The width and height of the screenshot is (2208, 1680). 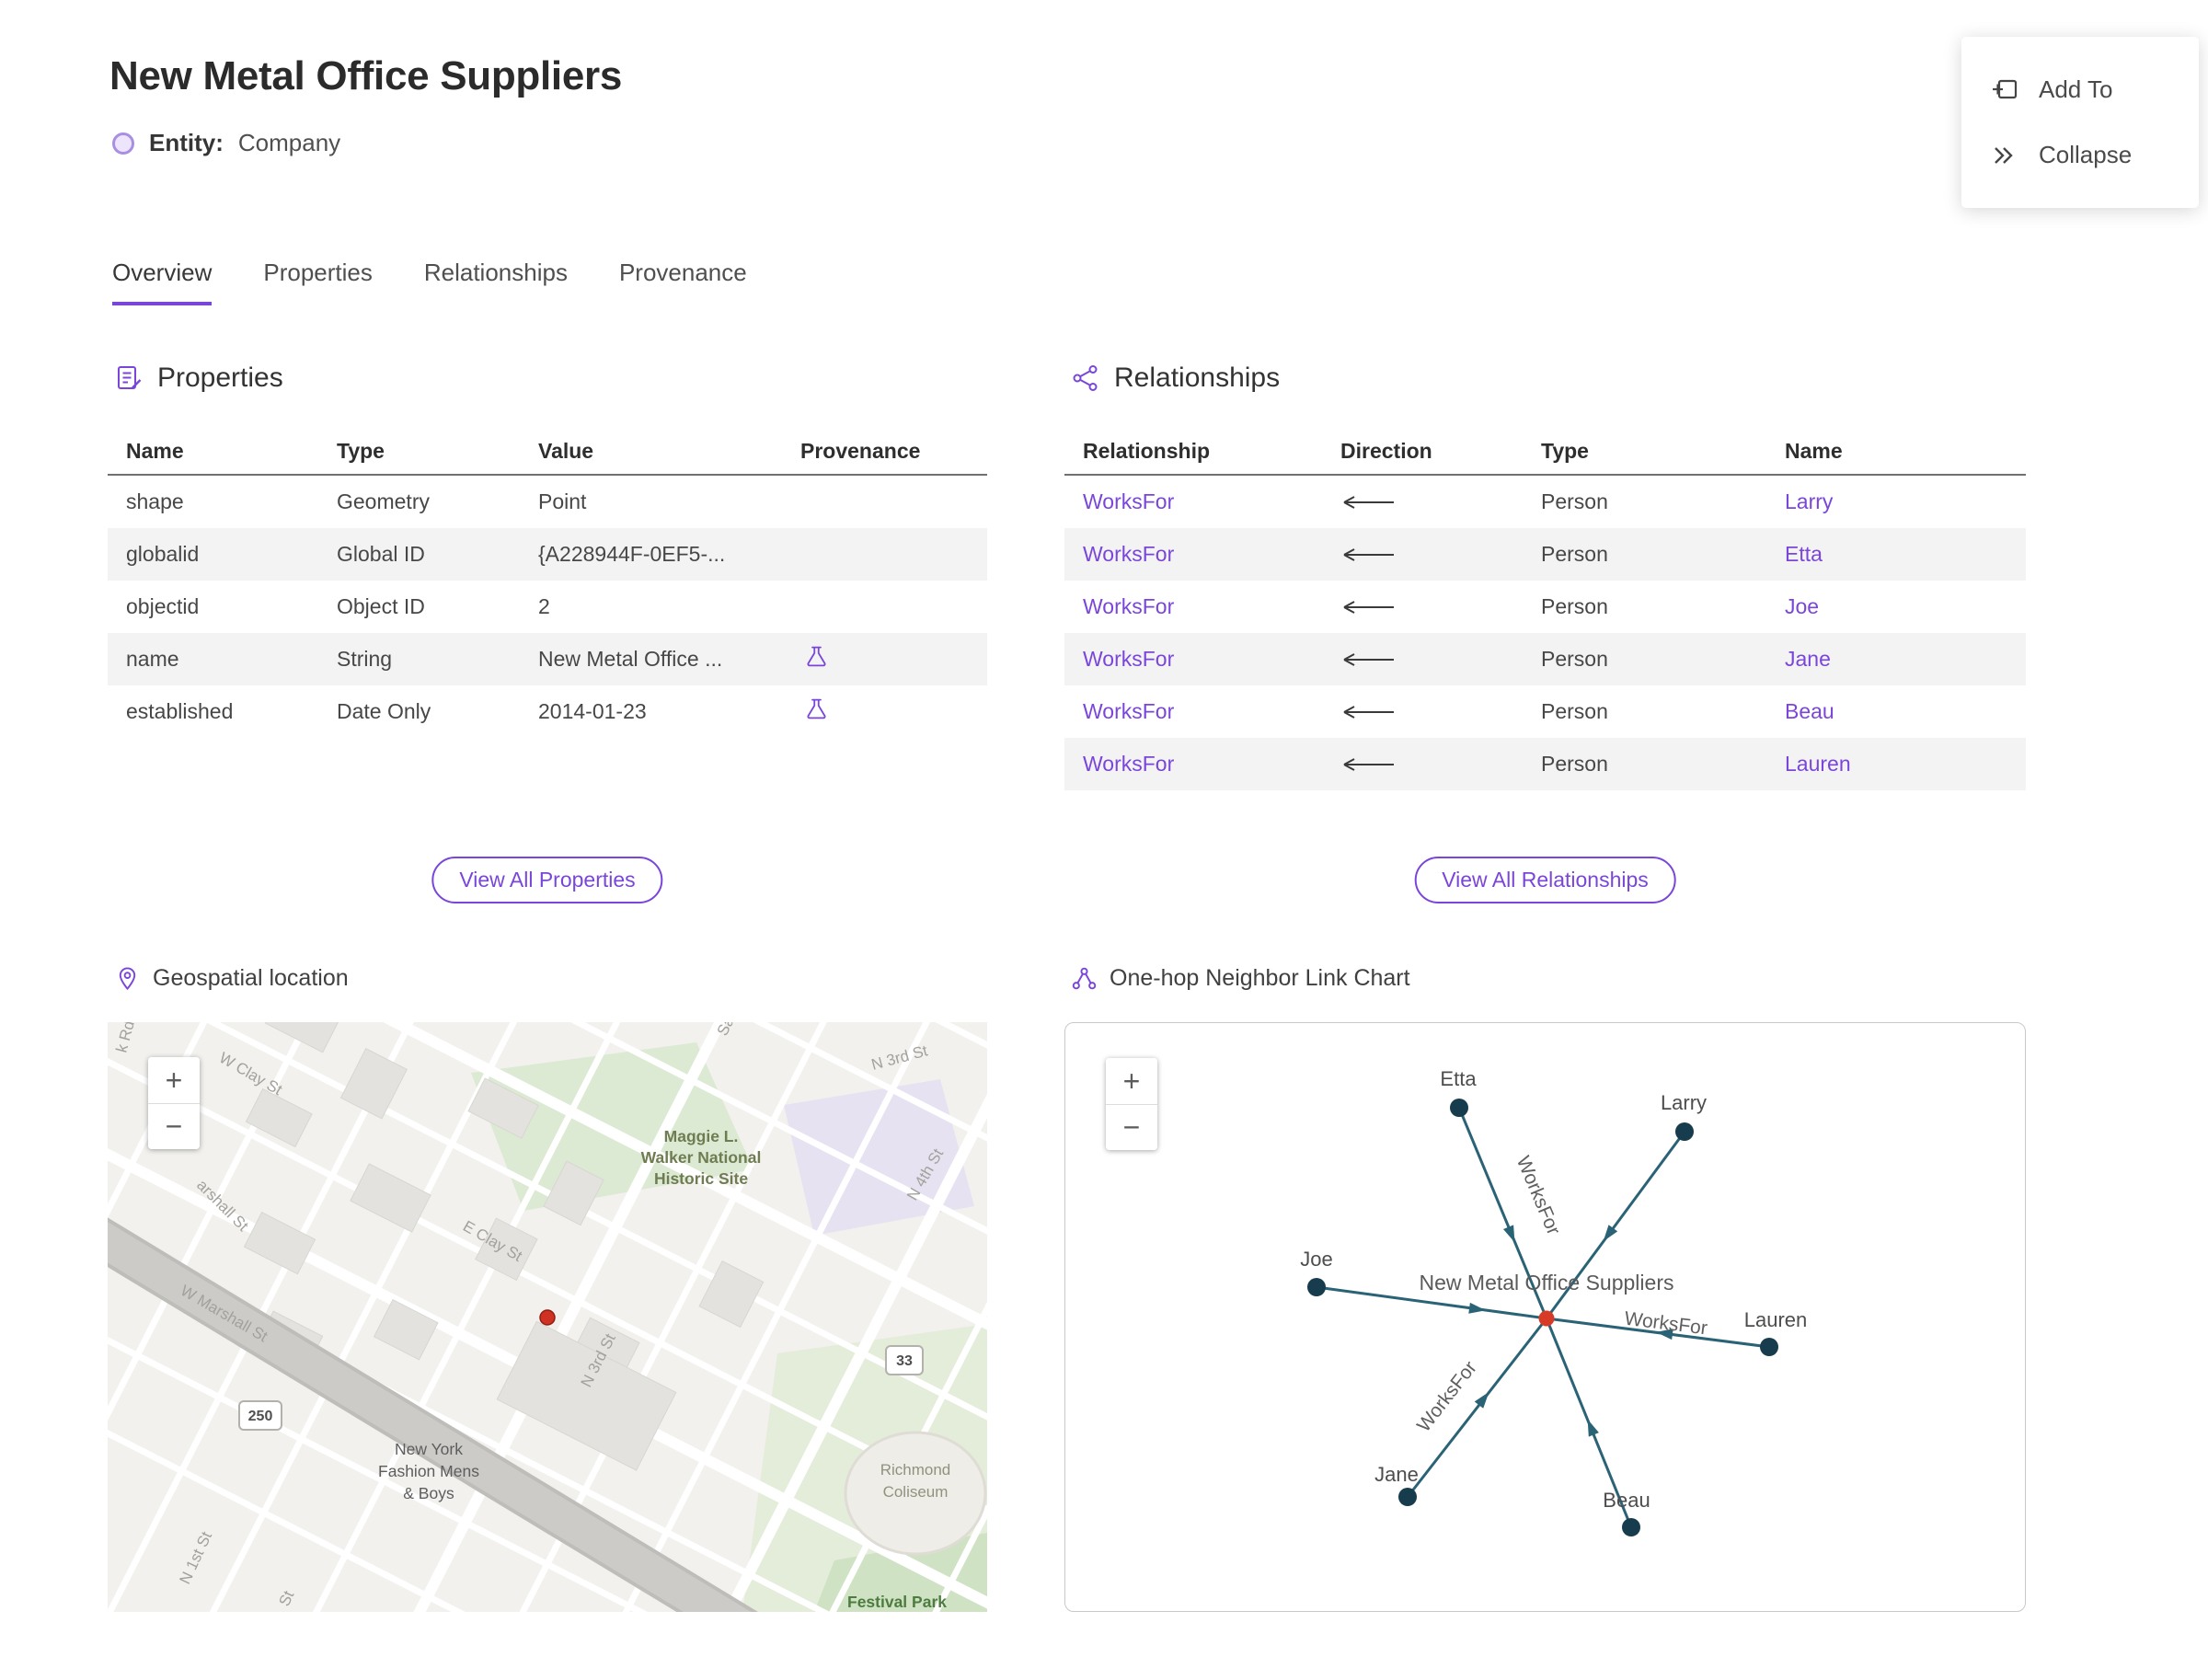 I want to click on svg-text: 33, so click(x=904, y=1361).